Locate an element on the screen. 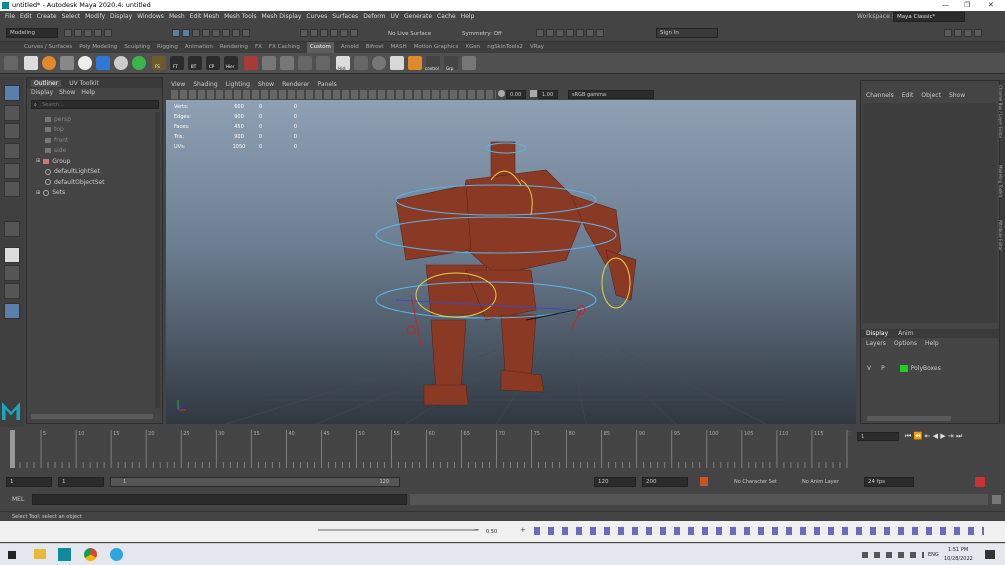 Image resolution: width=1005 pixels, height=565 pixels. render-view-icon is located at coordinates (580, 33).